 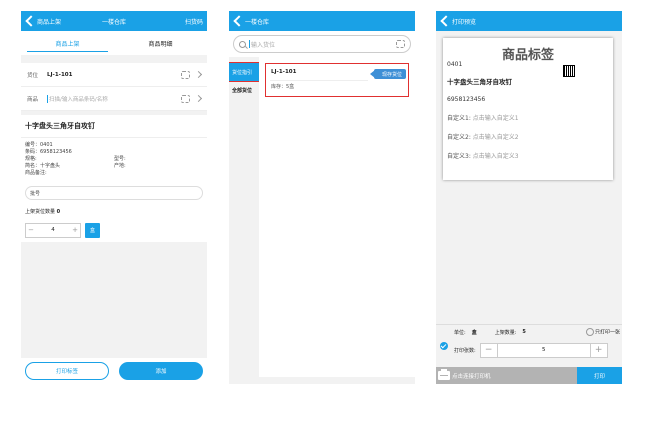 What do you see at coordinates (607, 332) in the screenshot?
I see `print-one-label: 只打印一张` at bounding box center [607, 332].